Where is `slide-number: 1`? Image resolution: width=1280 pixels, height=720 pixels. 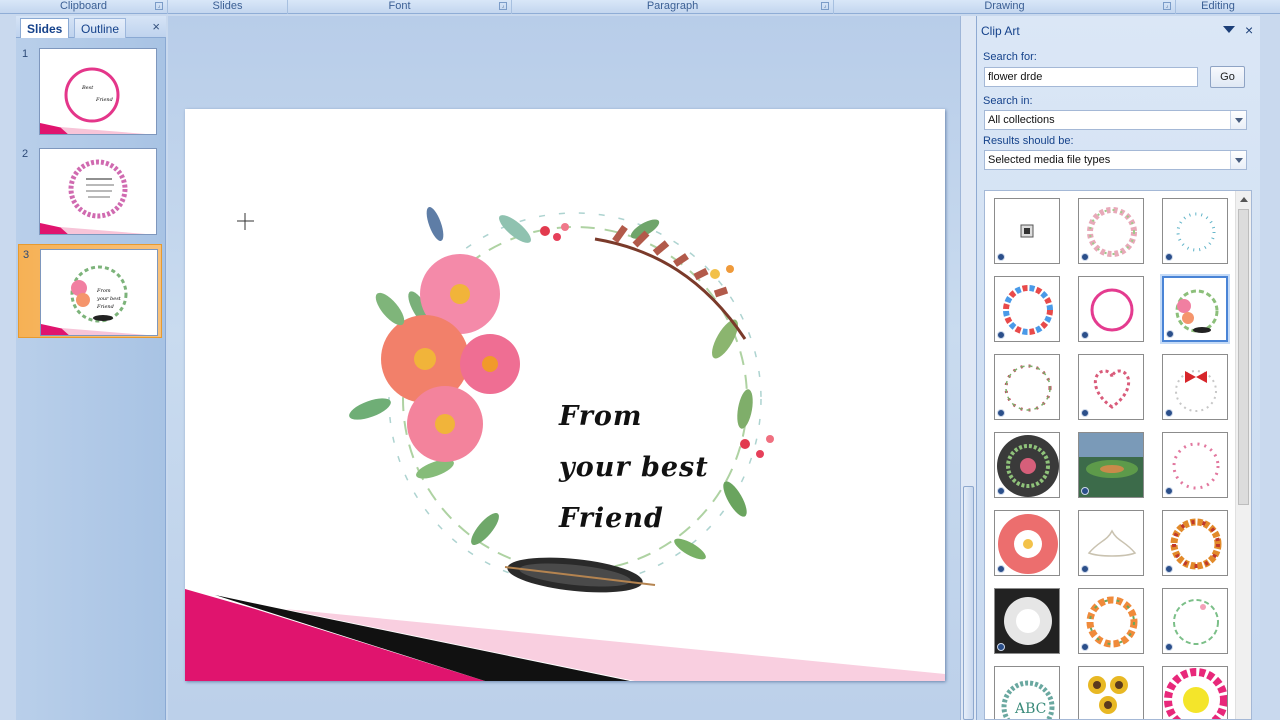 slide-number: 1 is located at coordinates (25, 54).